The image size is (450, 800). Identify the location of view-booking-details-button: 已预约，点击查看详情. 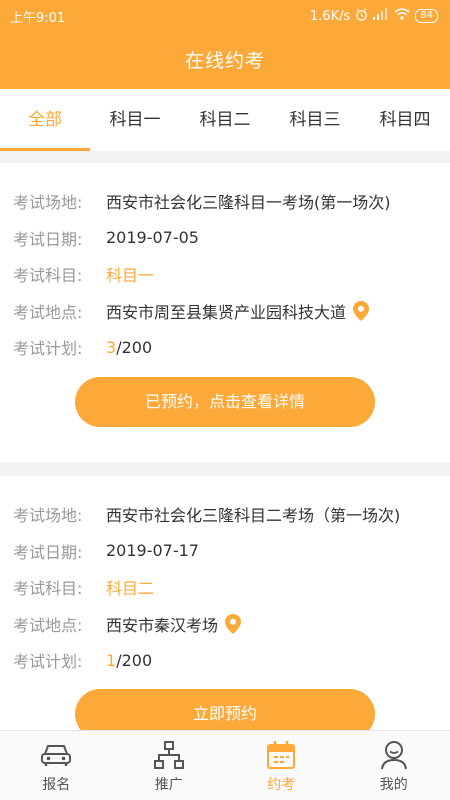
(225, 402).